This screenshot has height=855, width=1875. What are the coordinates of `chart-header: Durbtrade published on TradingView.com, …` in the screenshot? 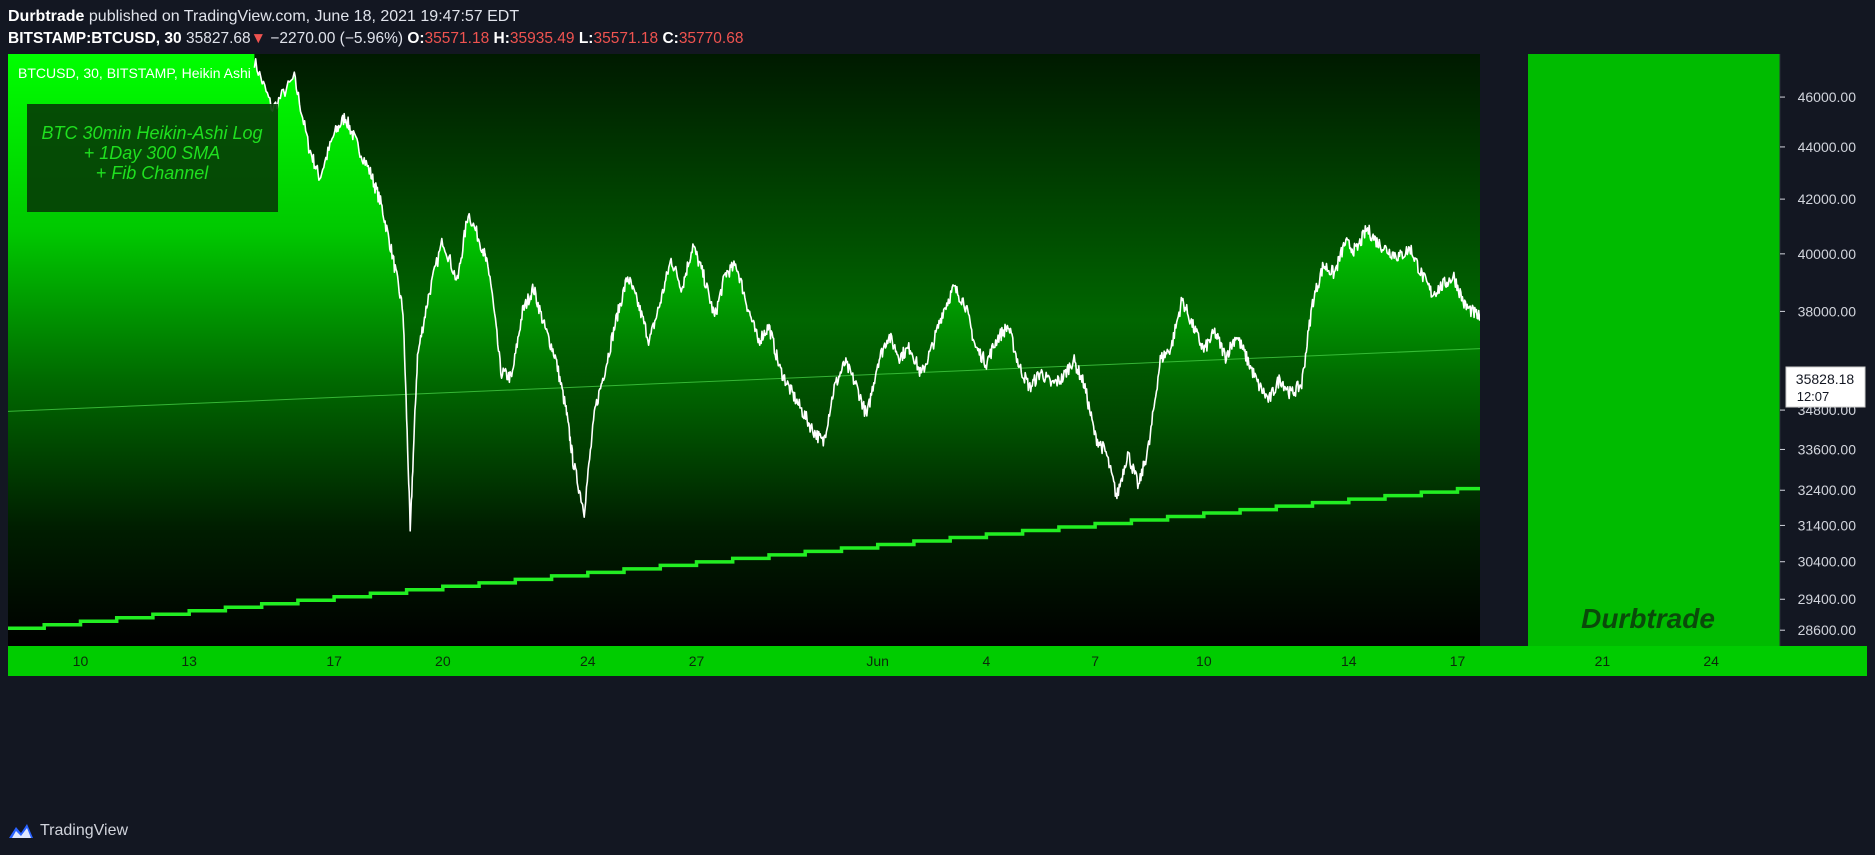 It's located at (375, 28).